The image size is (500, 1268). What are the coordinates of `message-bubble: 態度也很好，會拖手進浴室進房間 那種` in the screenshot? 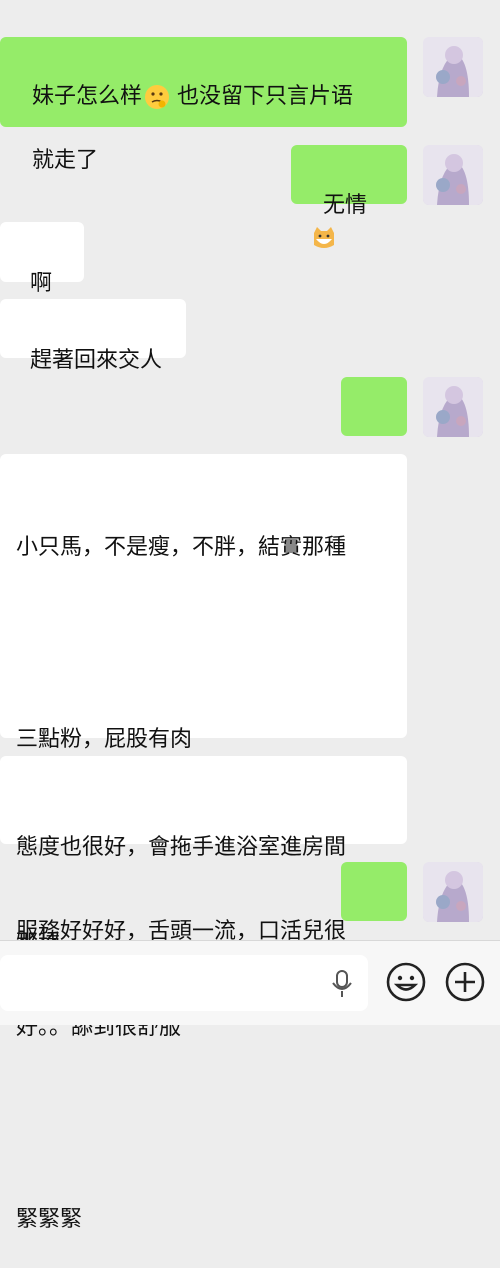 It's located at (203, 856).